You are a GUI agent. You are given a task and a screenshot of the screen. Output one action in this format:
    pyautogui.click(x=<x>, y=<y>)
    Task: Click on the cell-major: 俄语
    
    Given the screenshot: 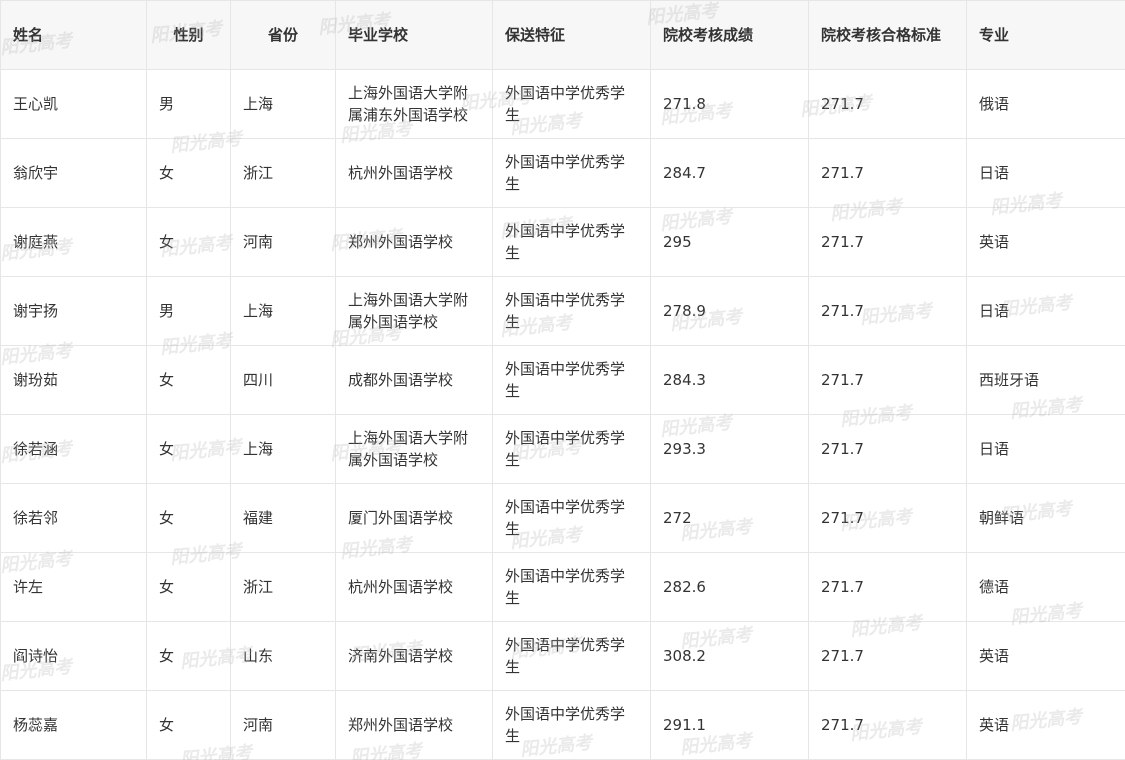 What is the action you would take?
    pyautogui.click(x=1045, y=104)
    